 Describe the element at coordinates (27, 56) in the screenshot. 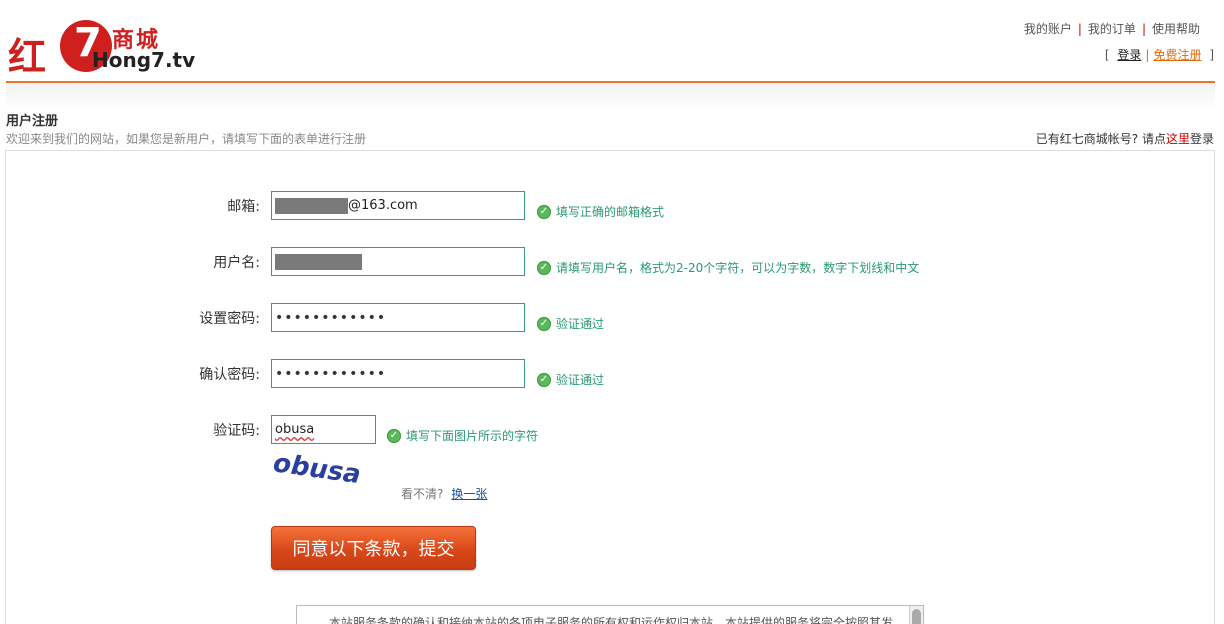

I see `logo-char: 红` at that location.